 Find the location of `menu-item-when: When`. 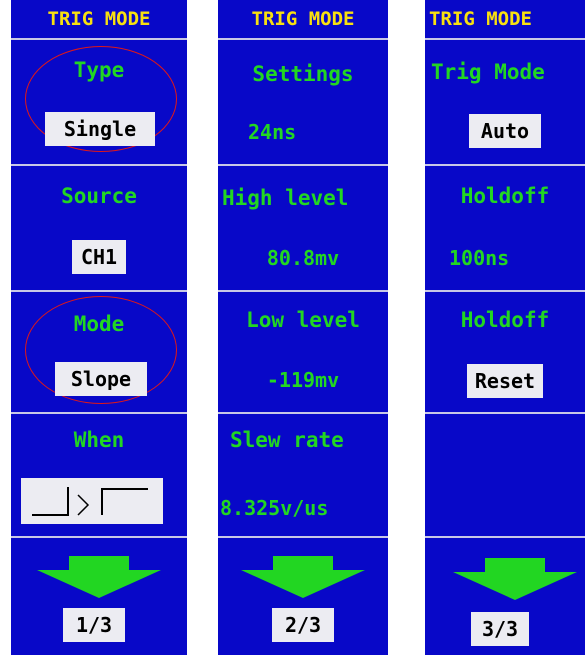

menu-item-when: When is located at coordinates (99, 475).